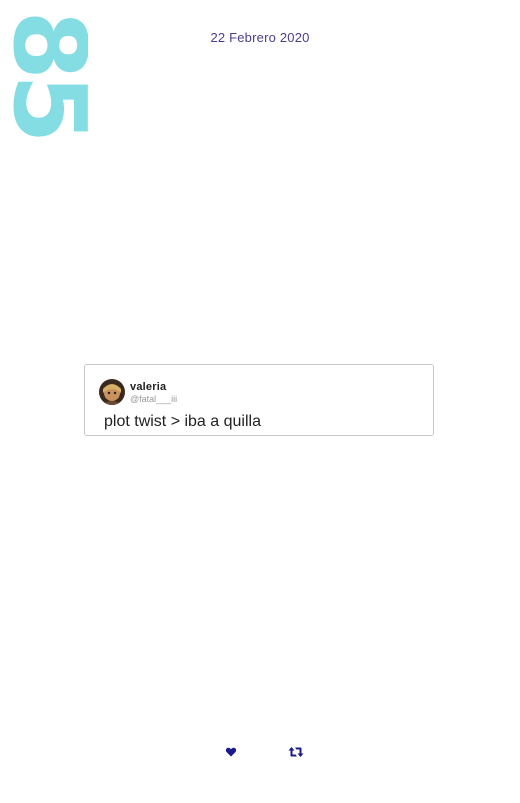 The height and width of the screenshot is (803, 520). I want to click on like-button, so click(234, 753).